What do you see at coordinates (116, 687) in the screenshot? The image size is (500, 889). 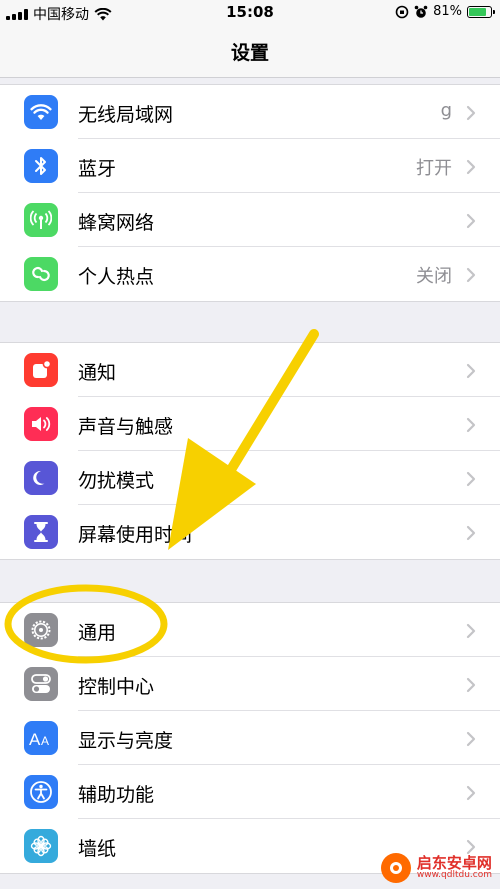 I see `settings-row-label: 控制中心` at bounding box center [116, 687].